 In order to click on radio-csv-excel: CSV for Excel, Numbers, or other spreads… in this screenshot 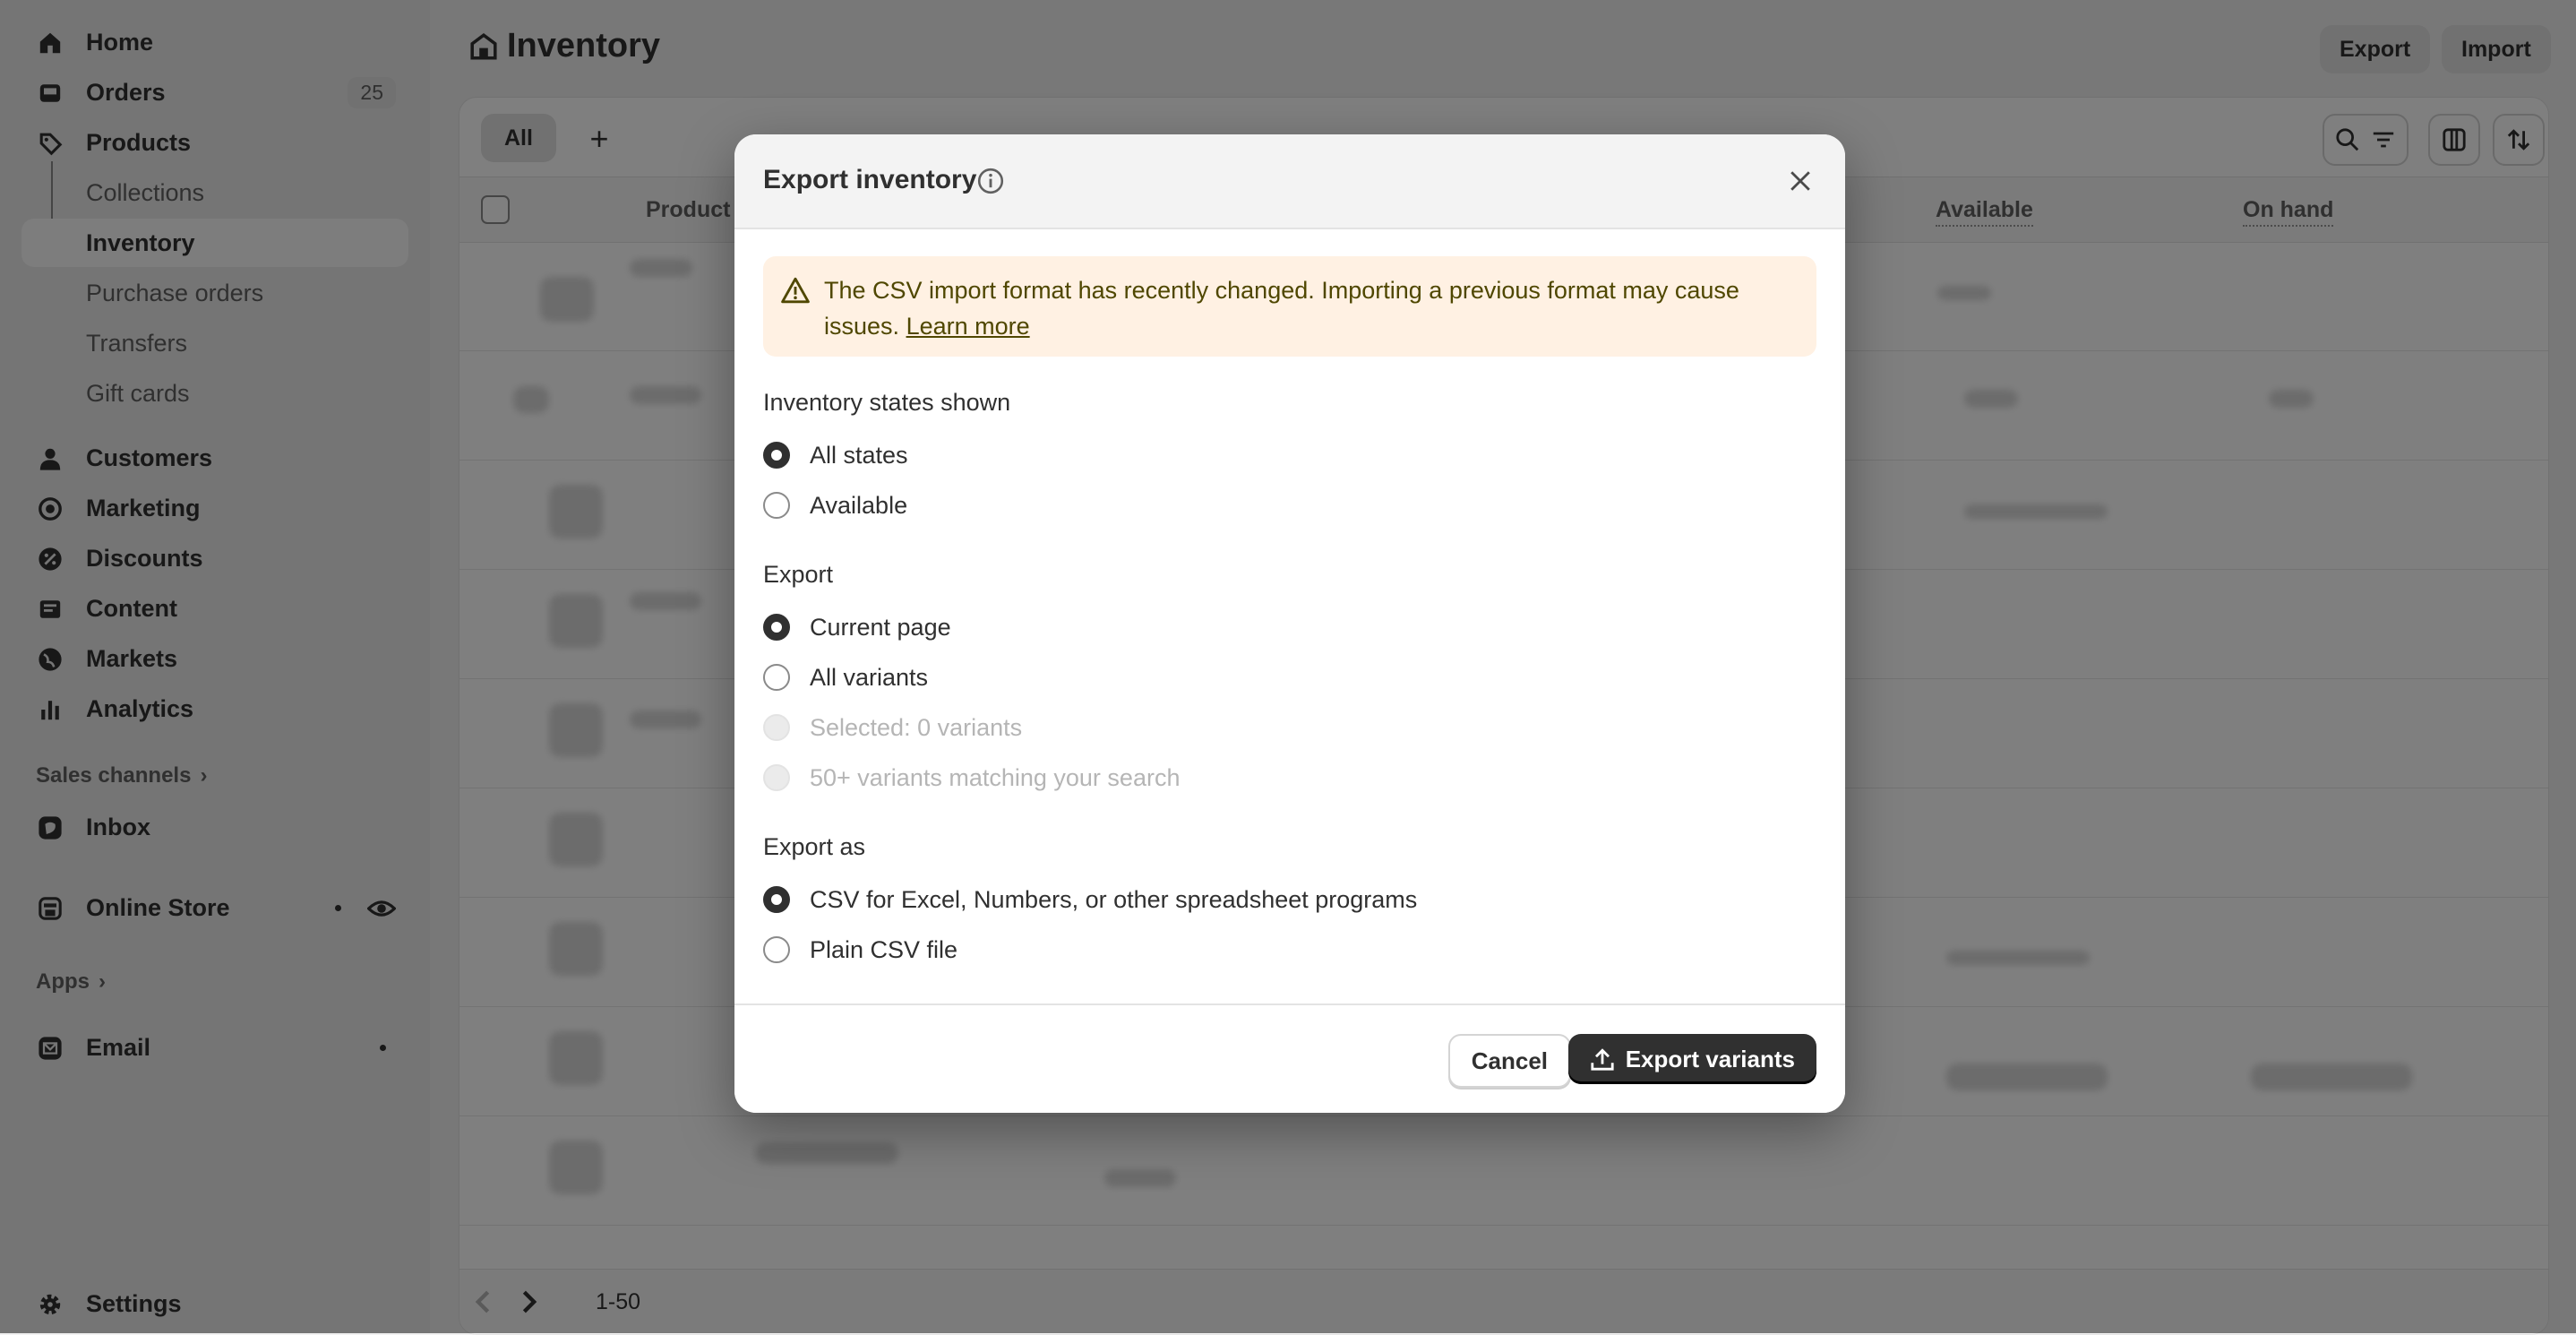, I will do `click(1090, 899)`.